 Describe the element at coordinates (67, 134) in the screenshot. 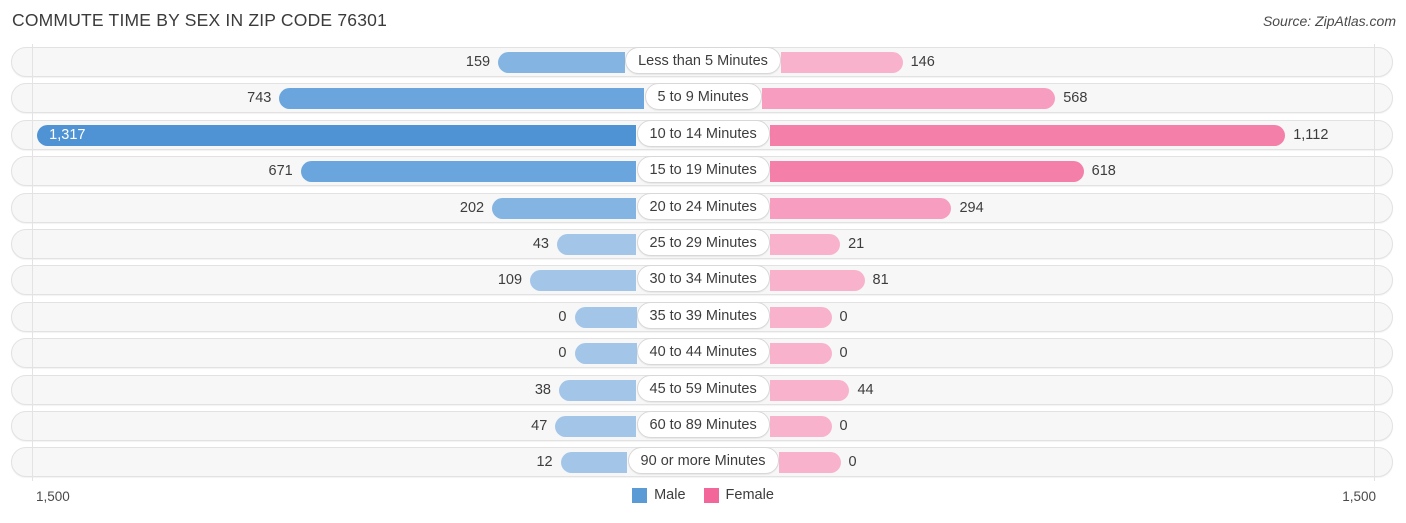

I see `value-label-male: 1,317` at that location.